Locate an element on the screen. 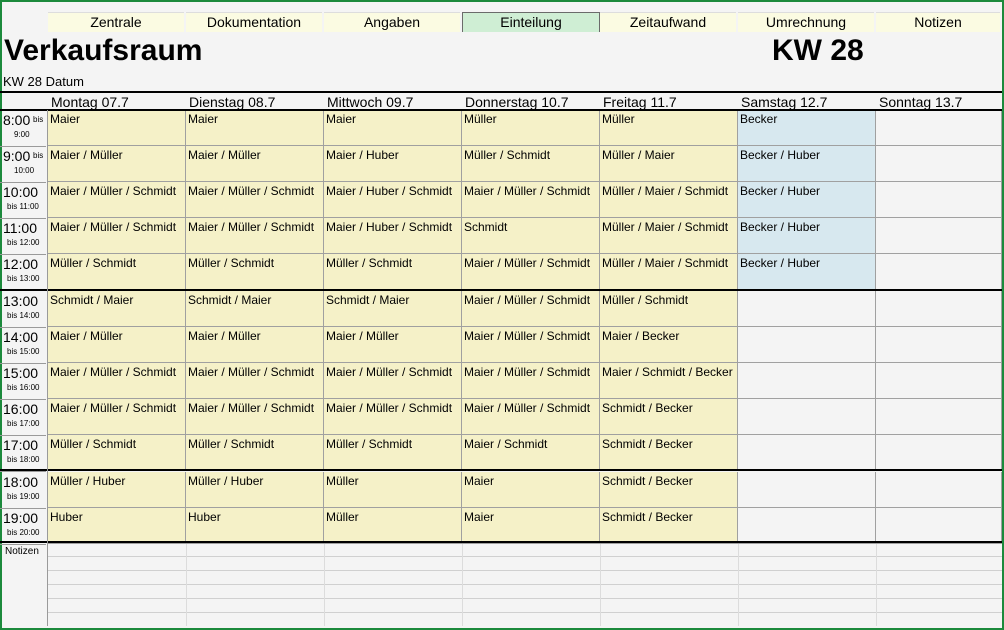 This screenshot has height=630, width=1004. schedule-cell: Schmidt is located at coordinates (531, 236).